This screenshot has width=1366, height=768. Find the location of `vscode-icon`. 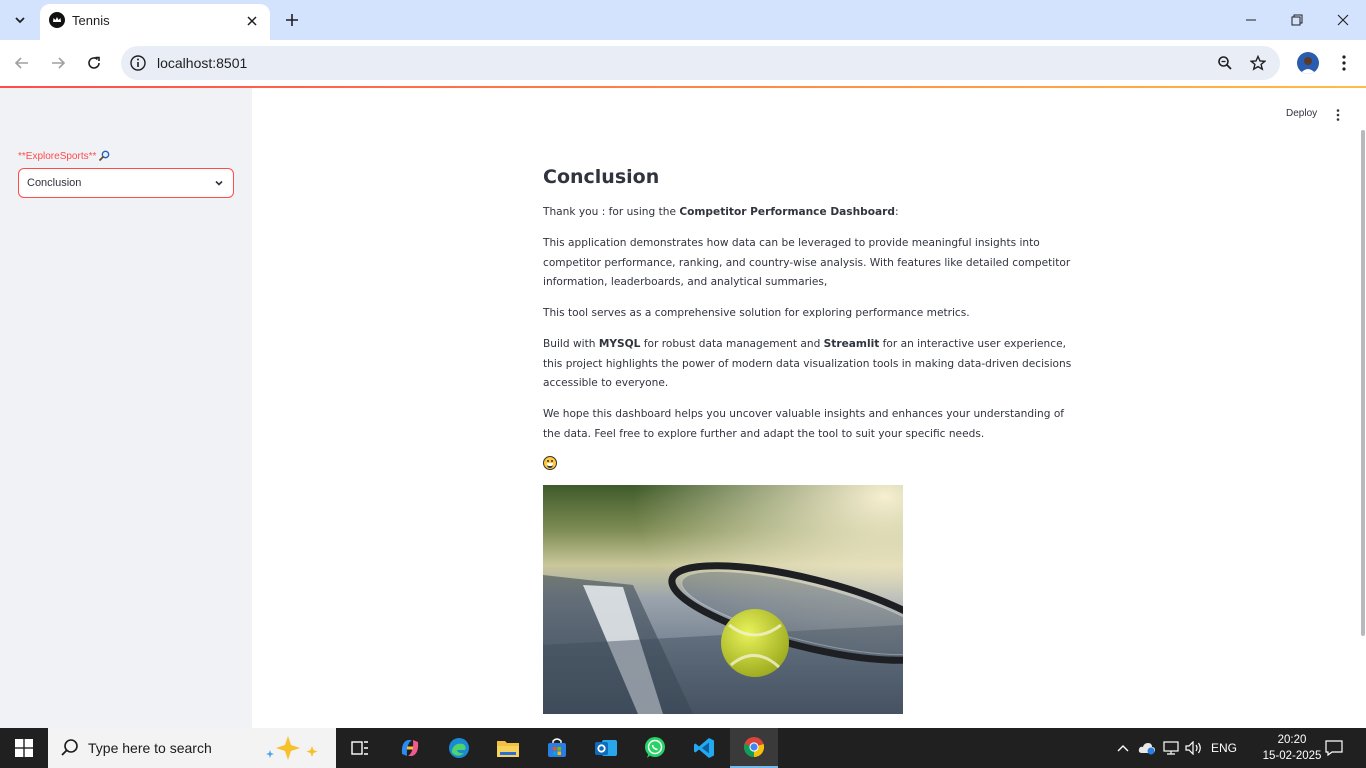

vscode-icon is located at coordinates (704, 748).